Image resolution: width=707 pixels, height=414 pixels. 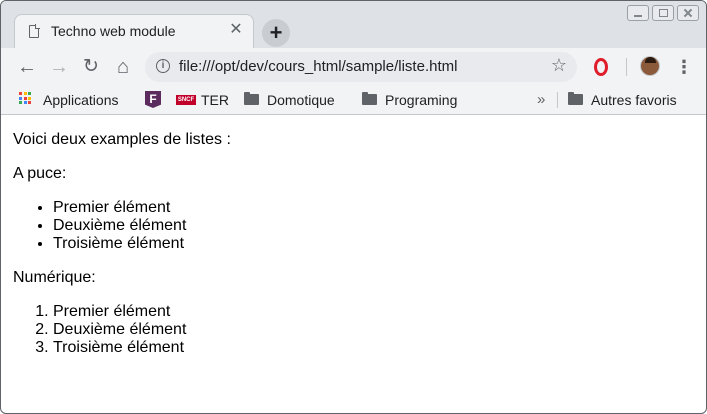 I want to click on opera-icon, so click(x=601, y=67).